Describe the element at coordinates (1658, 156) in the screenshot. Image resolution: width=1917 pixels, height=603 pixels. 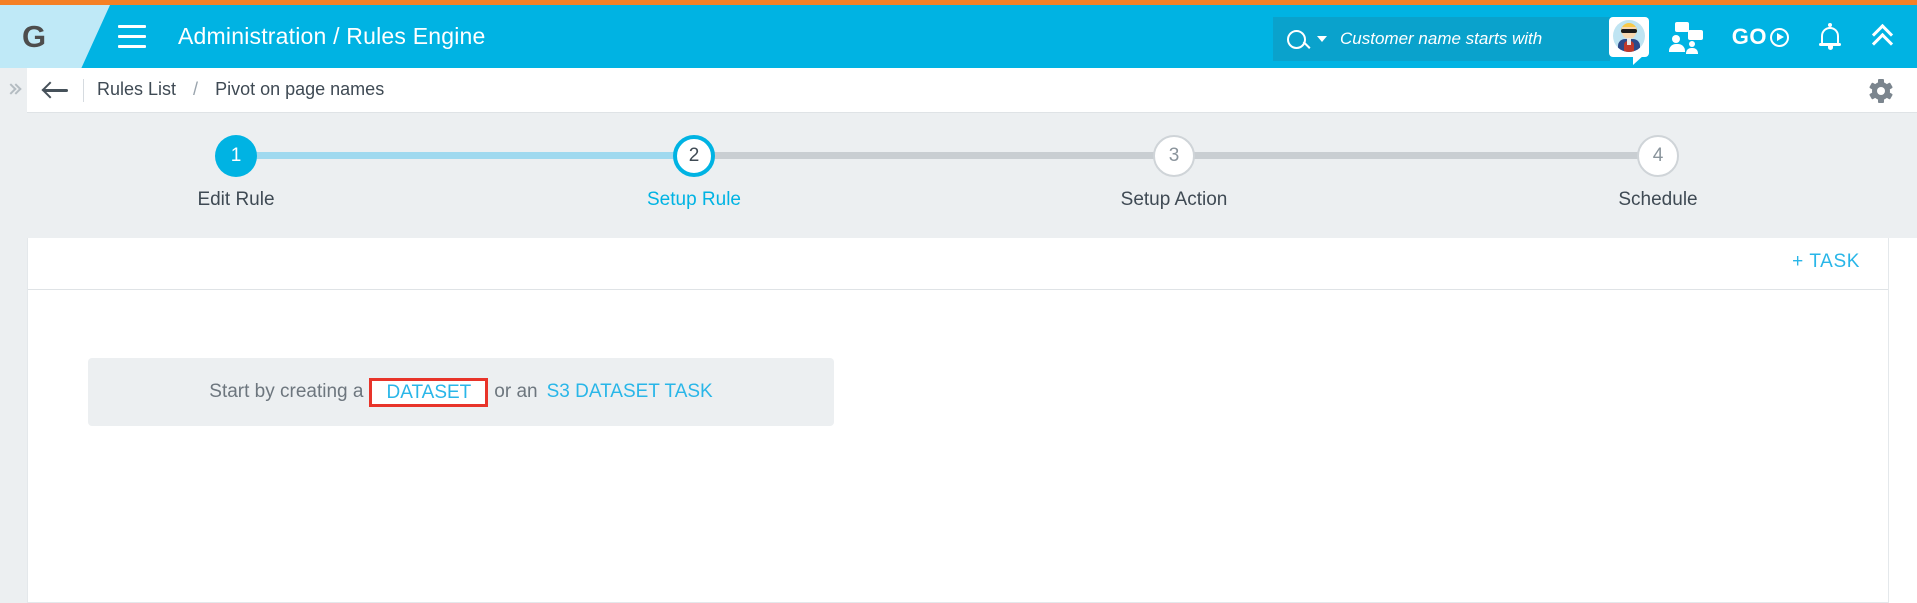
I see `step-circle-4: 4` at that location.